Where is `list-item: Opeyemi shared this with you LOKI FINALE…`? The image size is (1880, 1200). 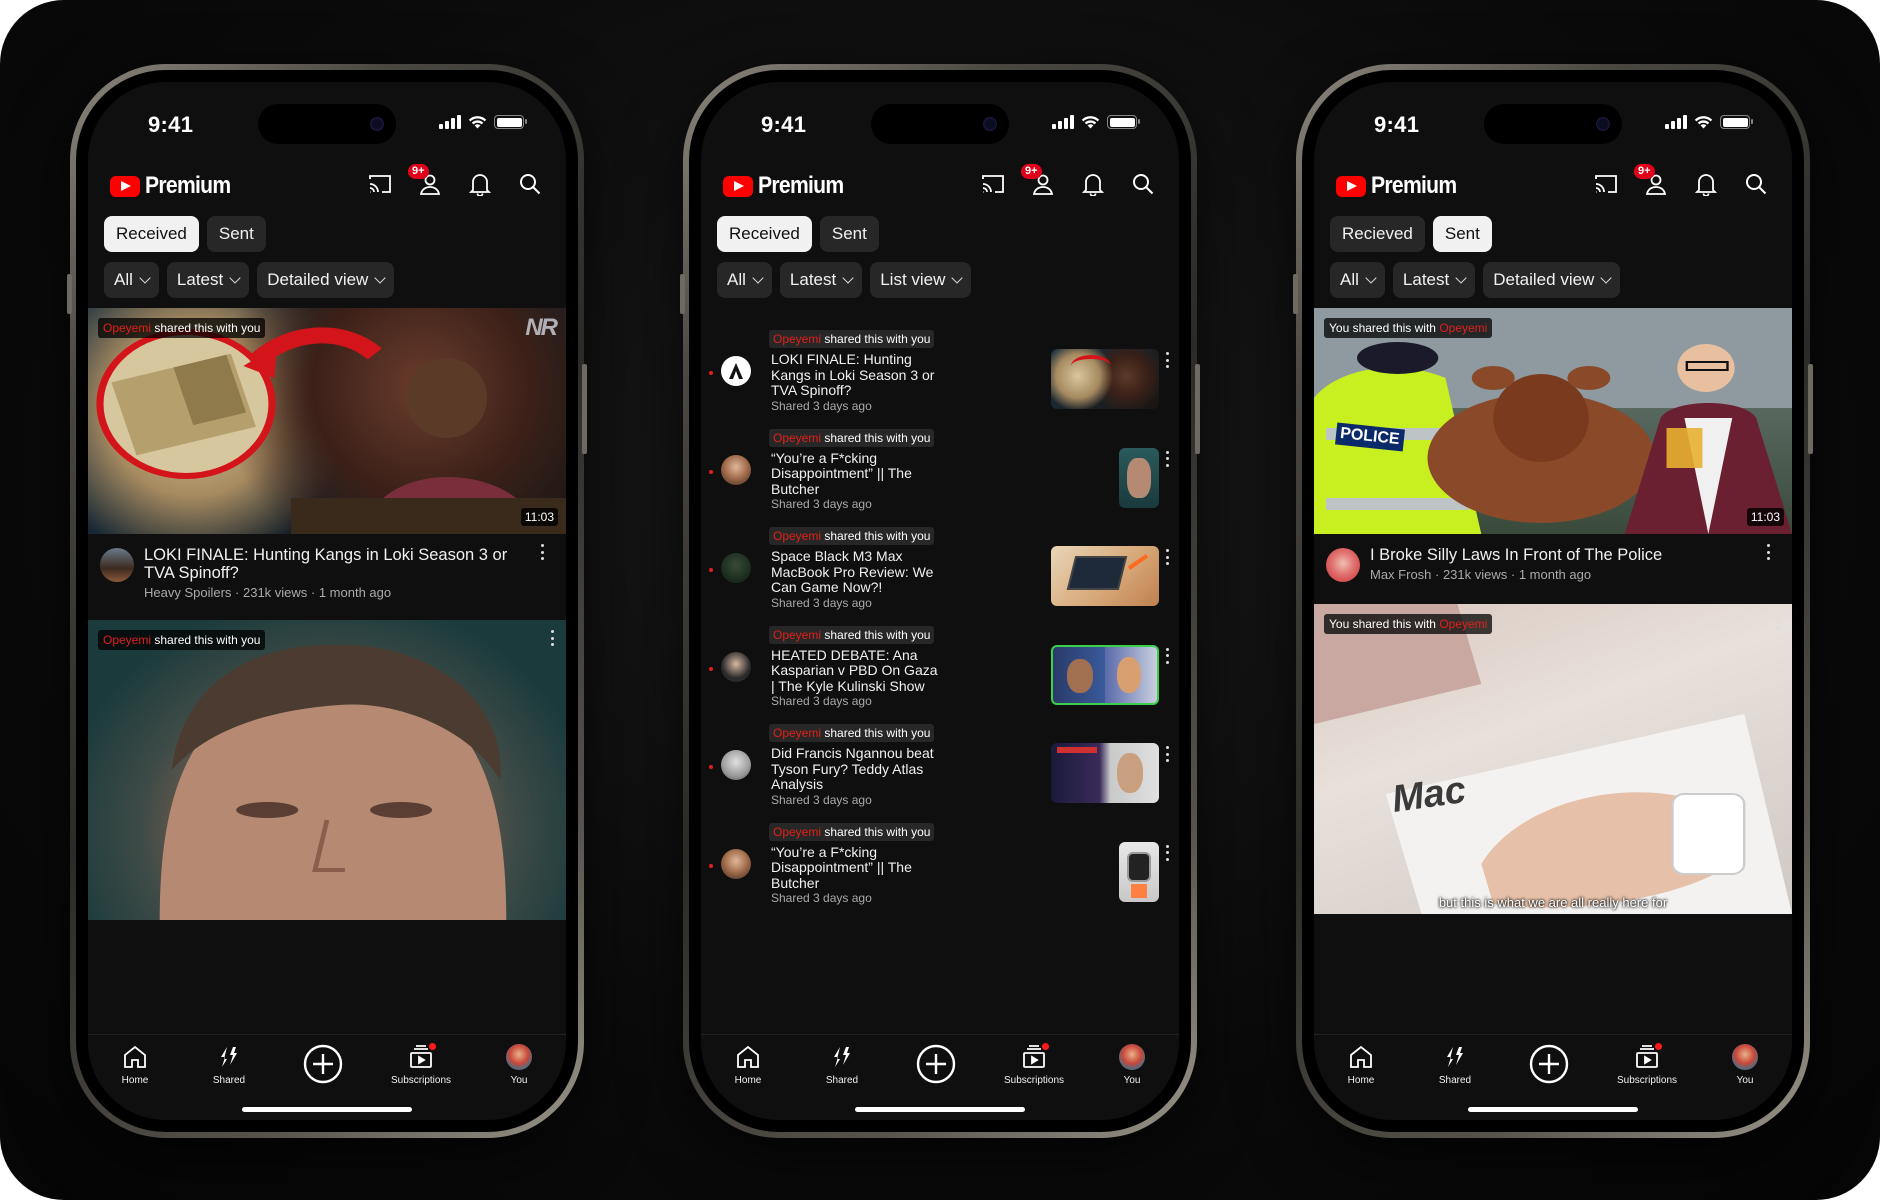
list-item: Opeyemi shared this with you LOKI FINALE… is located at coordinates (940, 373).